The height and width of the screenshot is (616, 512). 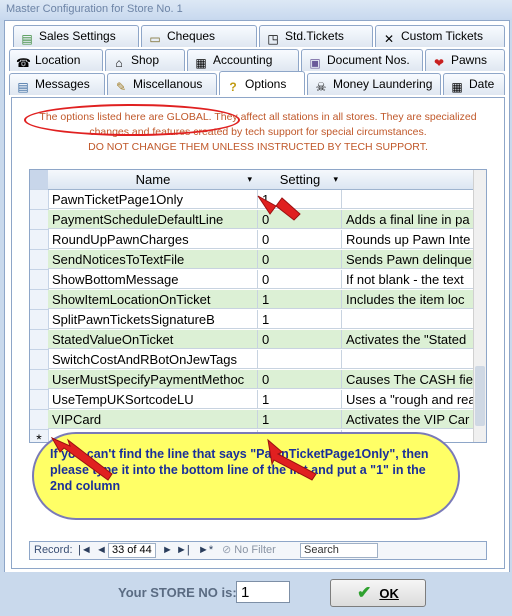 I want to click on no-filter-button: ⊘ No Filter, so click(x=249, y=550).